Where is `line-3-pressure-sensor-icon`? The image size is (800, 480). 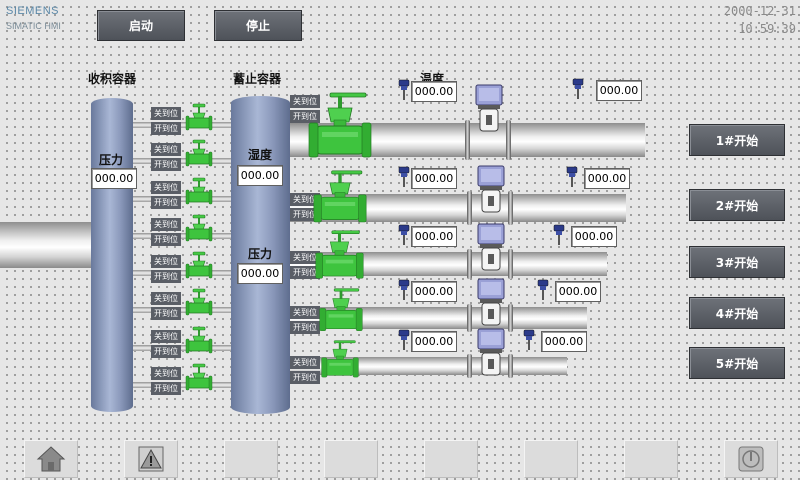
line-3-pressure-sensor-icon is located at coordinates (559, 235).